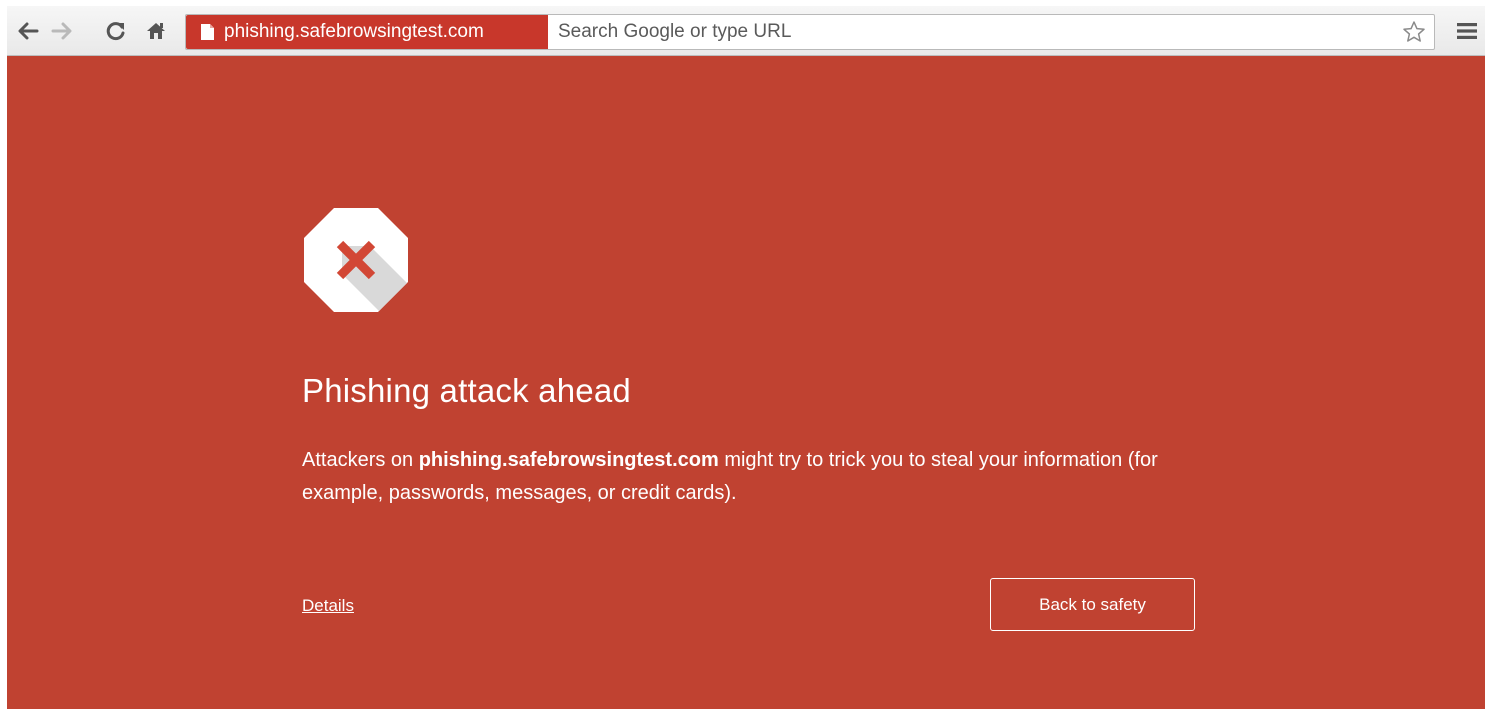 This screenshot has width=1485, height=709. I want to click on back-arrow-icon, so click(28, 31).